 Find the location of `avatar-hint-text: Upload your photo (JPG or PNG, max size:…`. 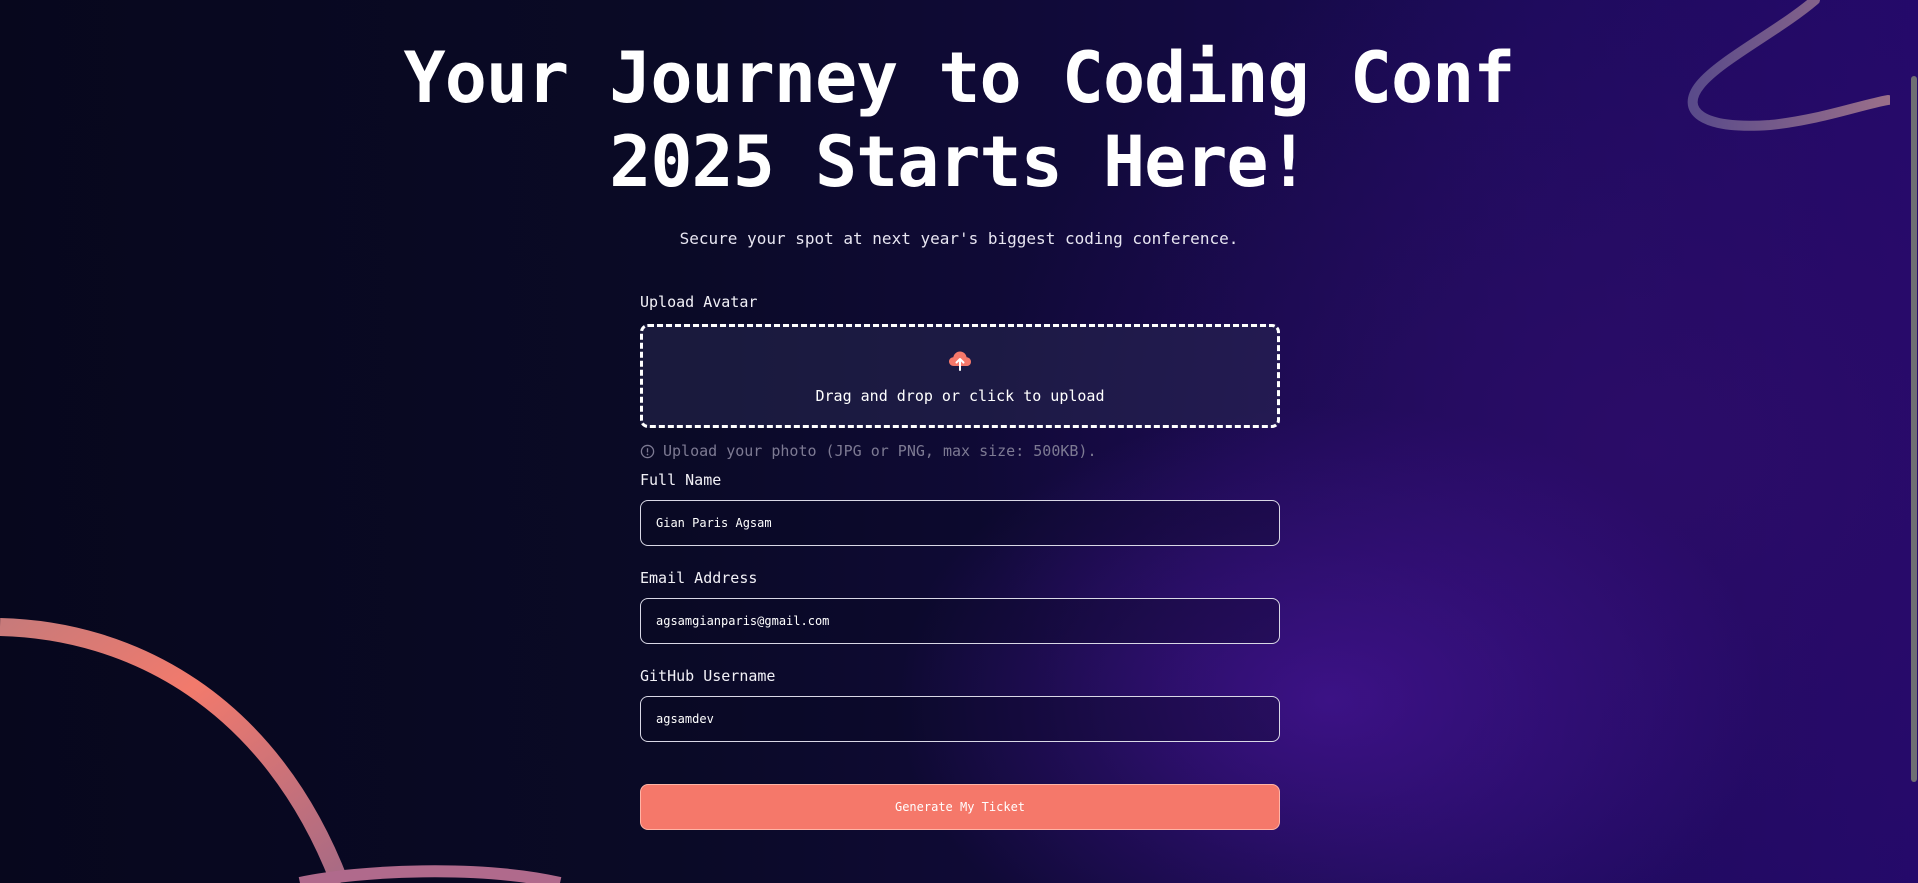

avatar-hint-text: Upload your photo (JPG or PNG, max size:… is located at coordinates (880, 451).